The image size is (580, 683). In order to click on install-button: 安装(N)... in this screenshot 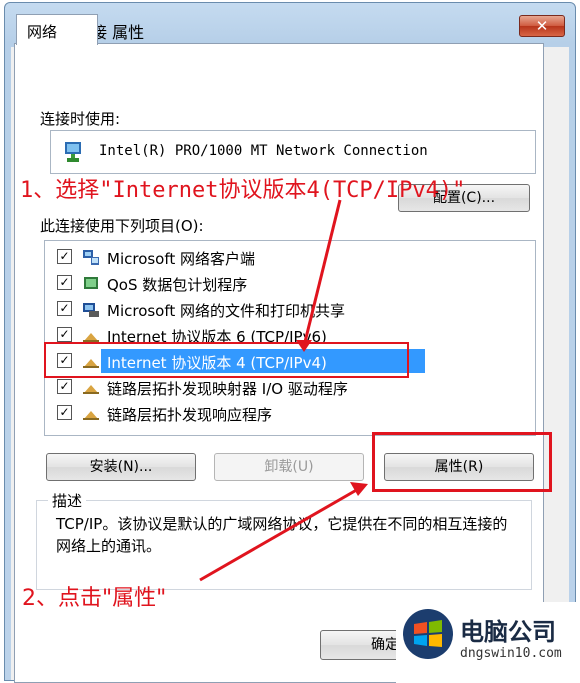, I will do `click(121, 467)`.